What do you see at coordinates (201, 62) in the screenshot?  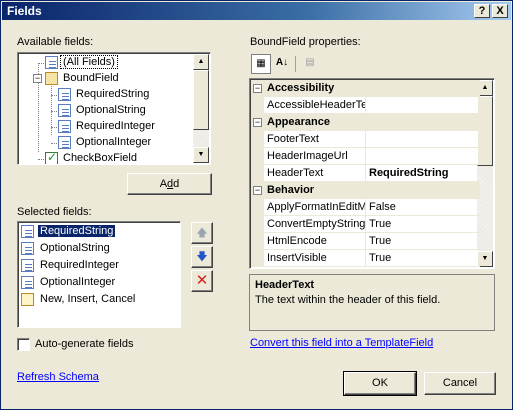 I see `scroll-up-icon: ▲` at bounding box center [201, 62].